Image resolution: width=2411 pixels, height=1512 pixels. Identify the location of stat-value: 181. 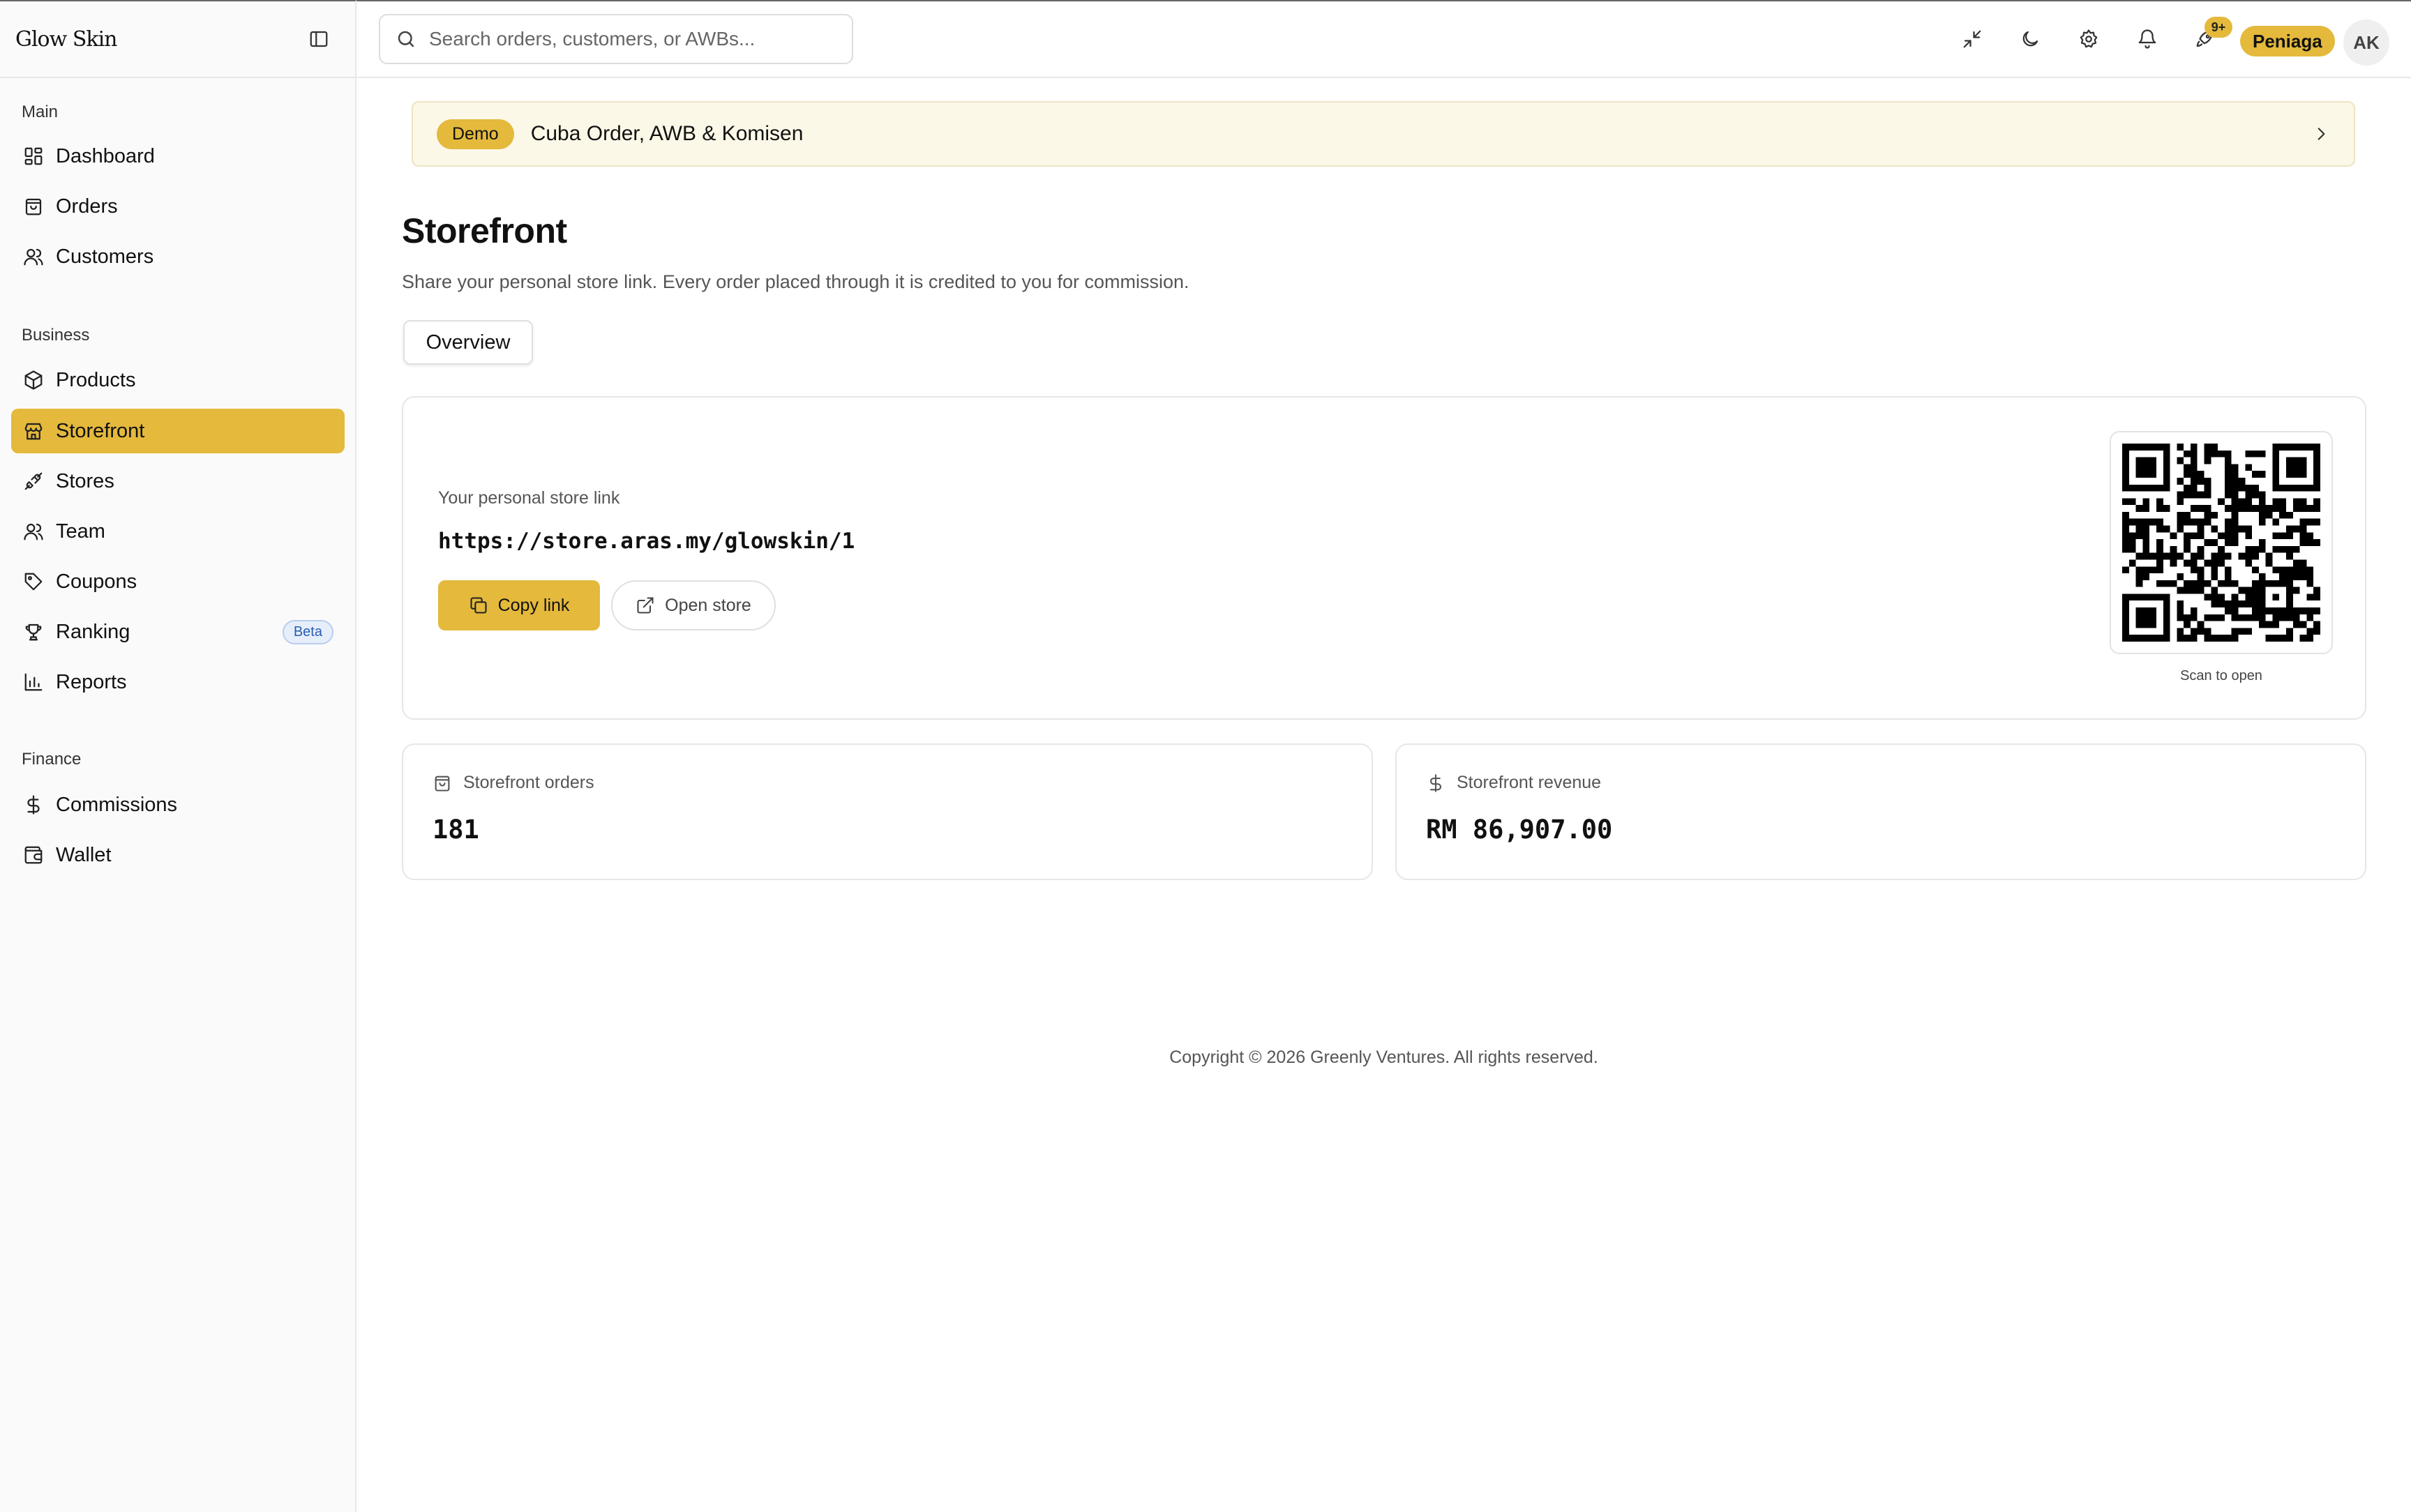
(456, 830).